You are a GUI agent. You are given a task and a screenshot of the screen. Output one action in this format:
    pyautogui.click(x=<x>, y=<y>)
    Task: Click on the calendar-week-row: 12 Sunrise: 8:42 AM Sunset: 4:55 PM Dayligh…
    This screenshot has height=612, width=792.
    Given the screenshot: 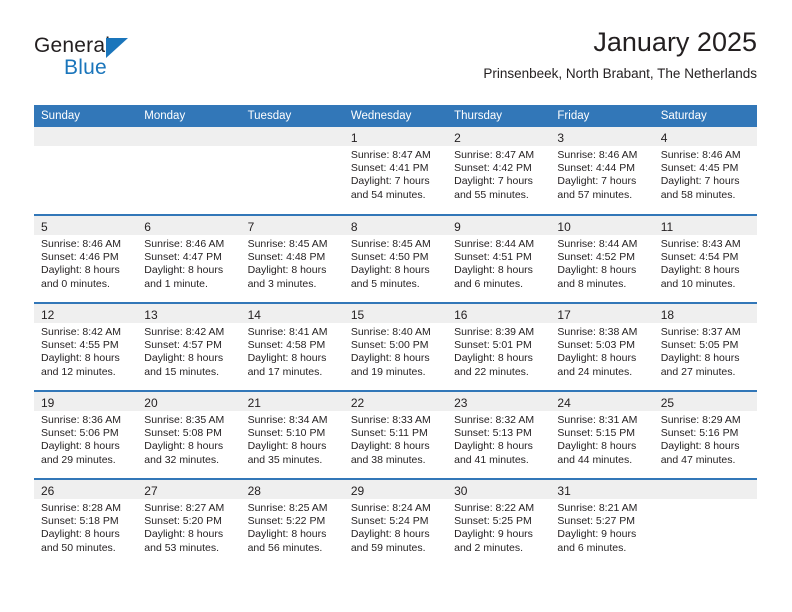 What is the action you would take?
    pyautogui.click(x=395, y=346)
    